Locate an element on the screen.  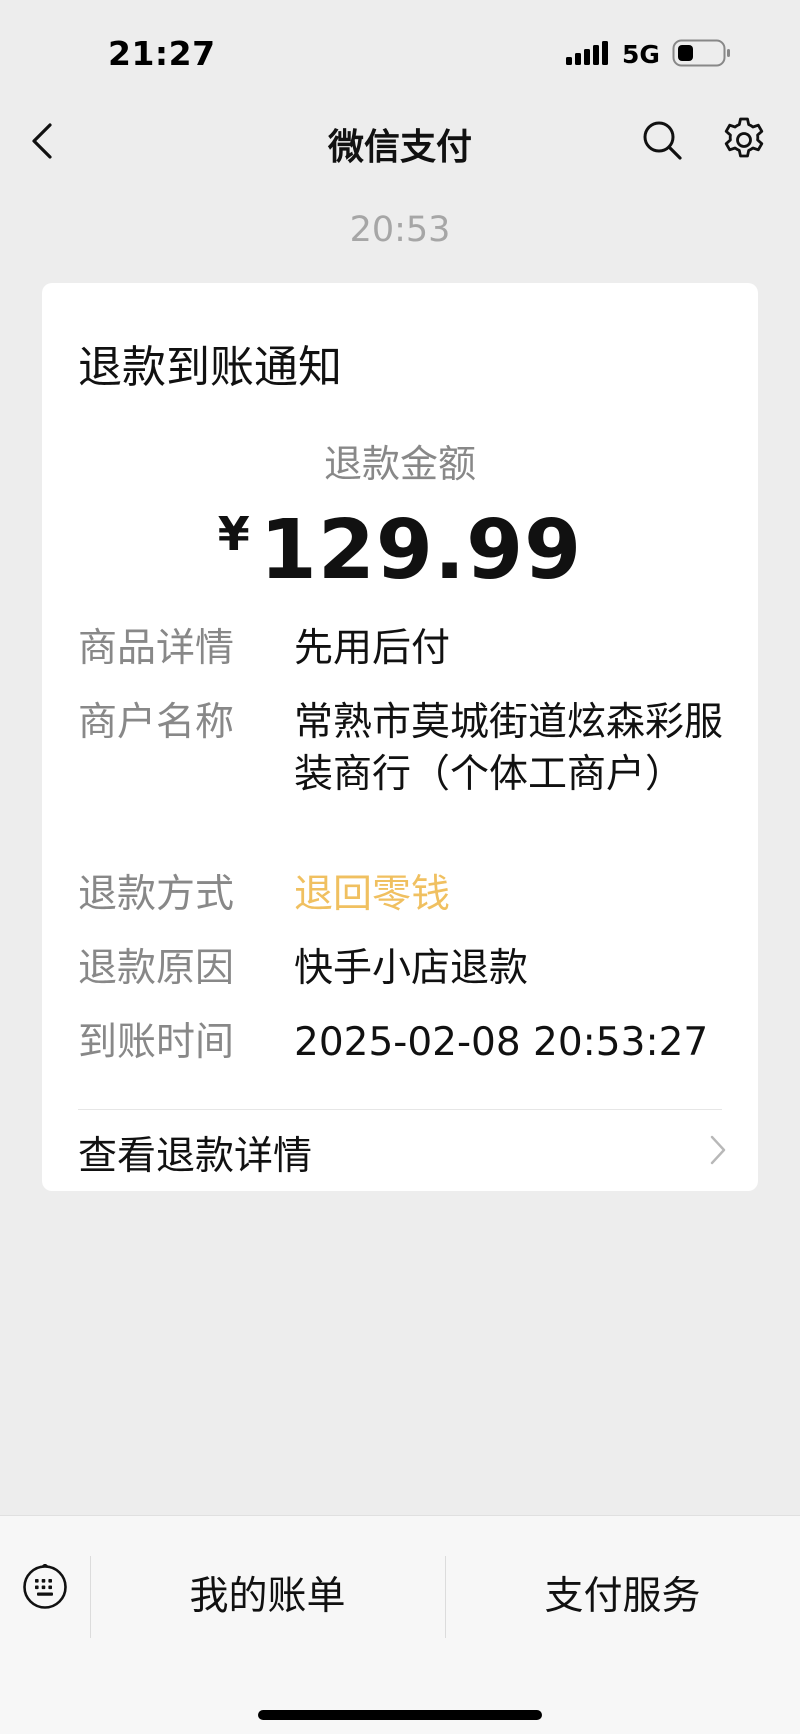
detail-row-arrival-time: 到账时间 2025-02-08 20:53:27 is located at coordinates (403, 1043).